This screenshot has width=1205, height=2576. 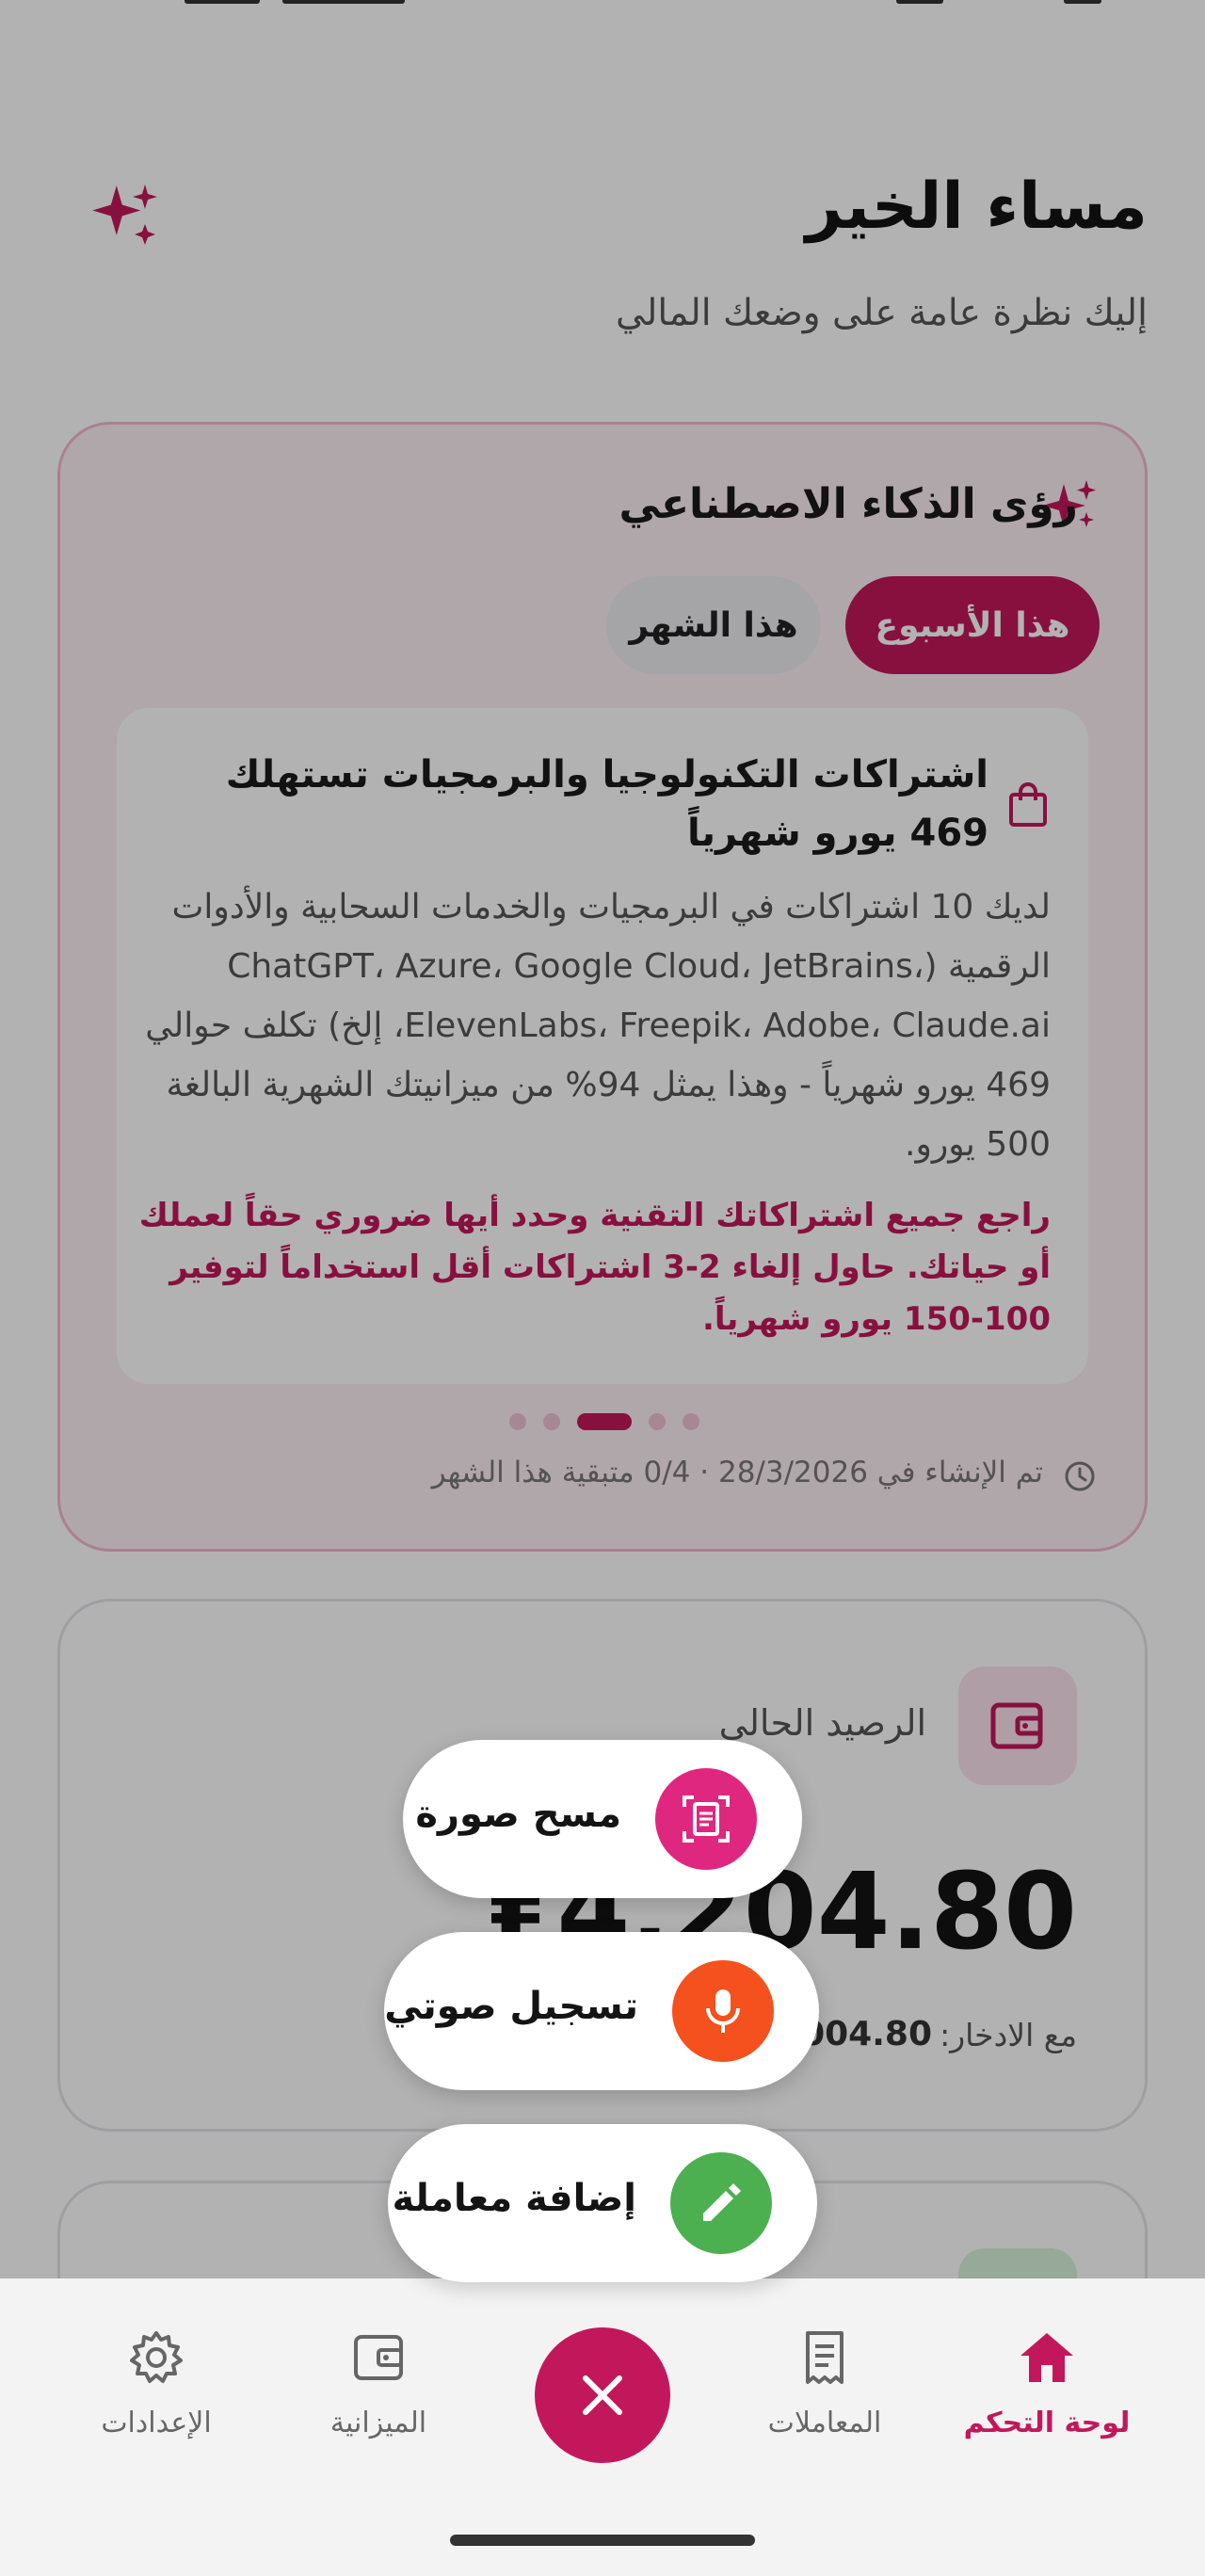 What do you see at coordinates (378, 2357) in the screenshot?
I see `wallet-icon` at bounding box center [378, 2357].